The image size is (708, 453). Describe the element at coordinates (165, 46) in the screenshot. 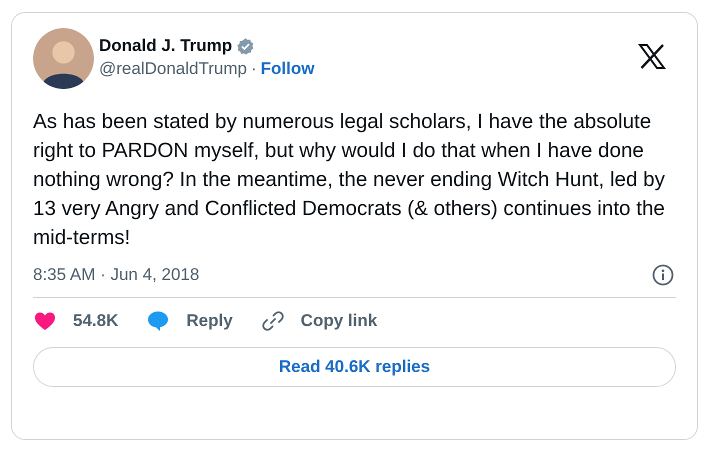

I see `author-name: Donald J. Trump` at that location.